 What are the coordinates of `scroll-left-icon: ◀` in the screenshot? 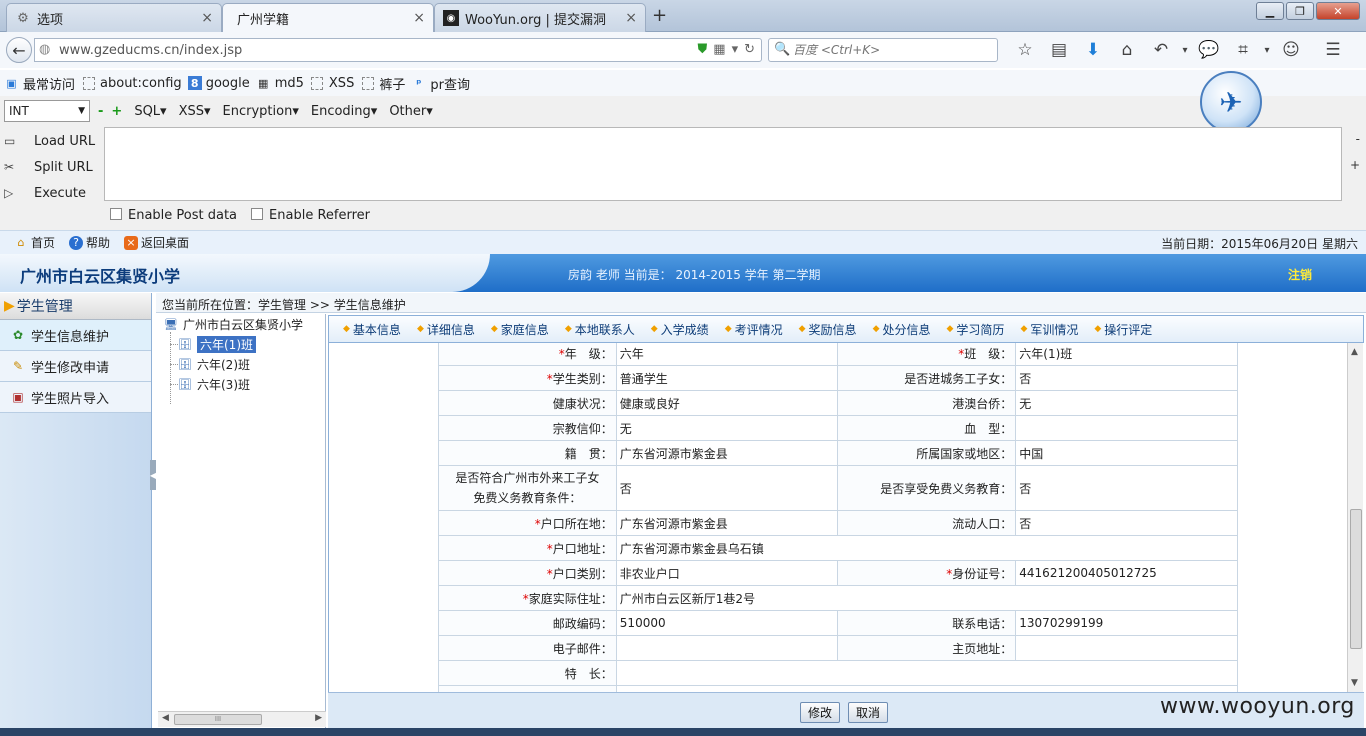 It's located at (165, 718).